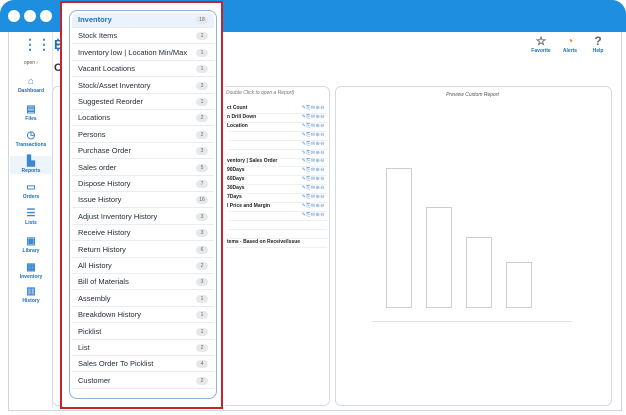 This screenshot has height=415, width=626. What do you see at coordinates (31, 301) in the screenshot?
I see `sidebar-item-label: History` at bounding box center [31, 301].